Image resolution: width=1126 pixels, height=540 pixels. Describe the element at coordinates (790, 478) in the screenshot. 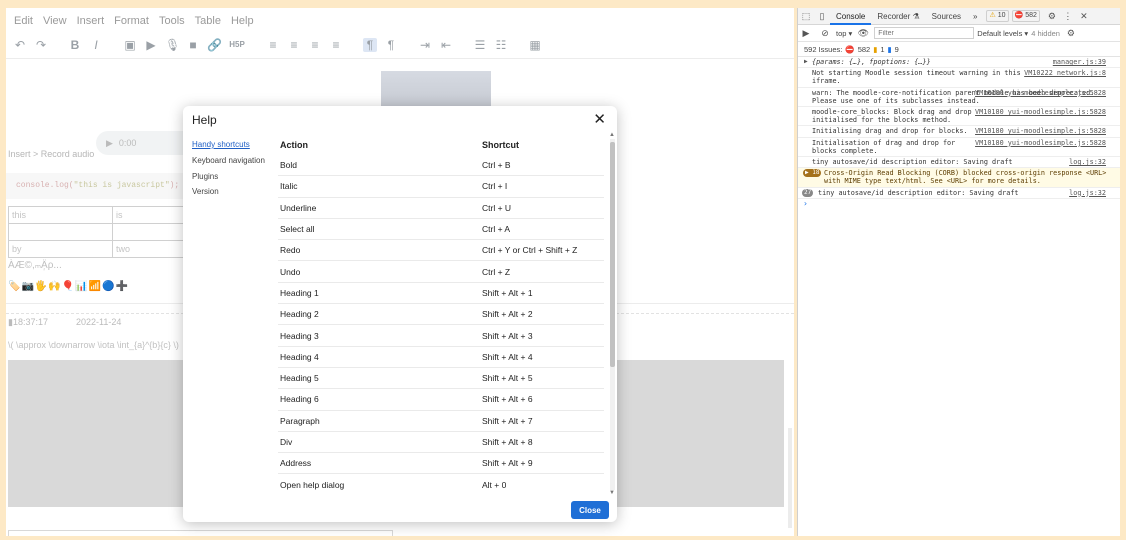

I see `editor-scrollbar` at that location.